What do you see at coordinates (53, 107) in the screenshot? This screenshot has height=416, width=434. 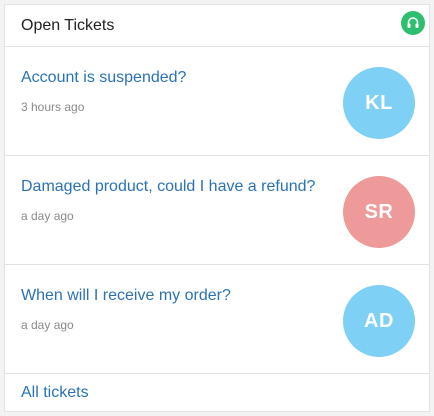 I see `ticket-timestamp: 3 hours ago` at bounding box center [53, 107].